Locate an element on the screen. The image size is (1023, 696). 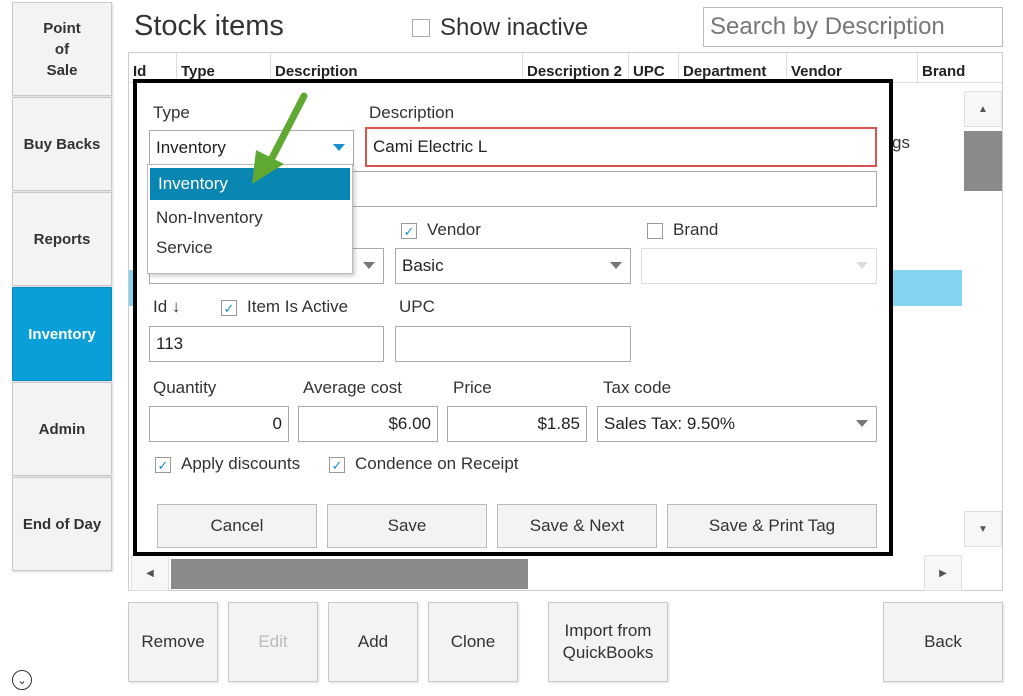
page-title: Stock items is located at coordinates (209, 26).